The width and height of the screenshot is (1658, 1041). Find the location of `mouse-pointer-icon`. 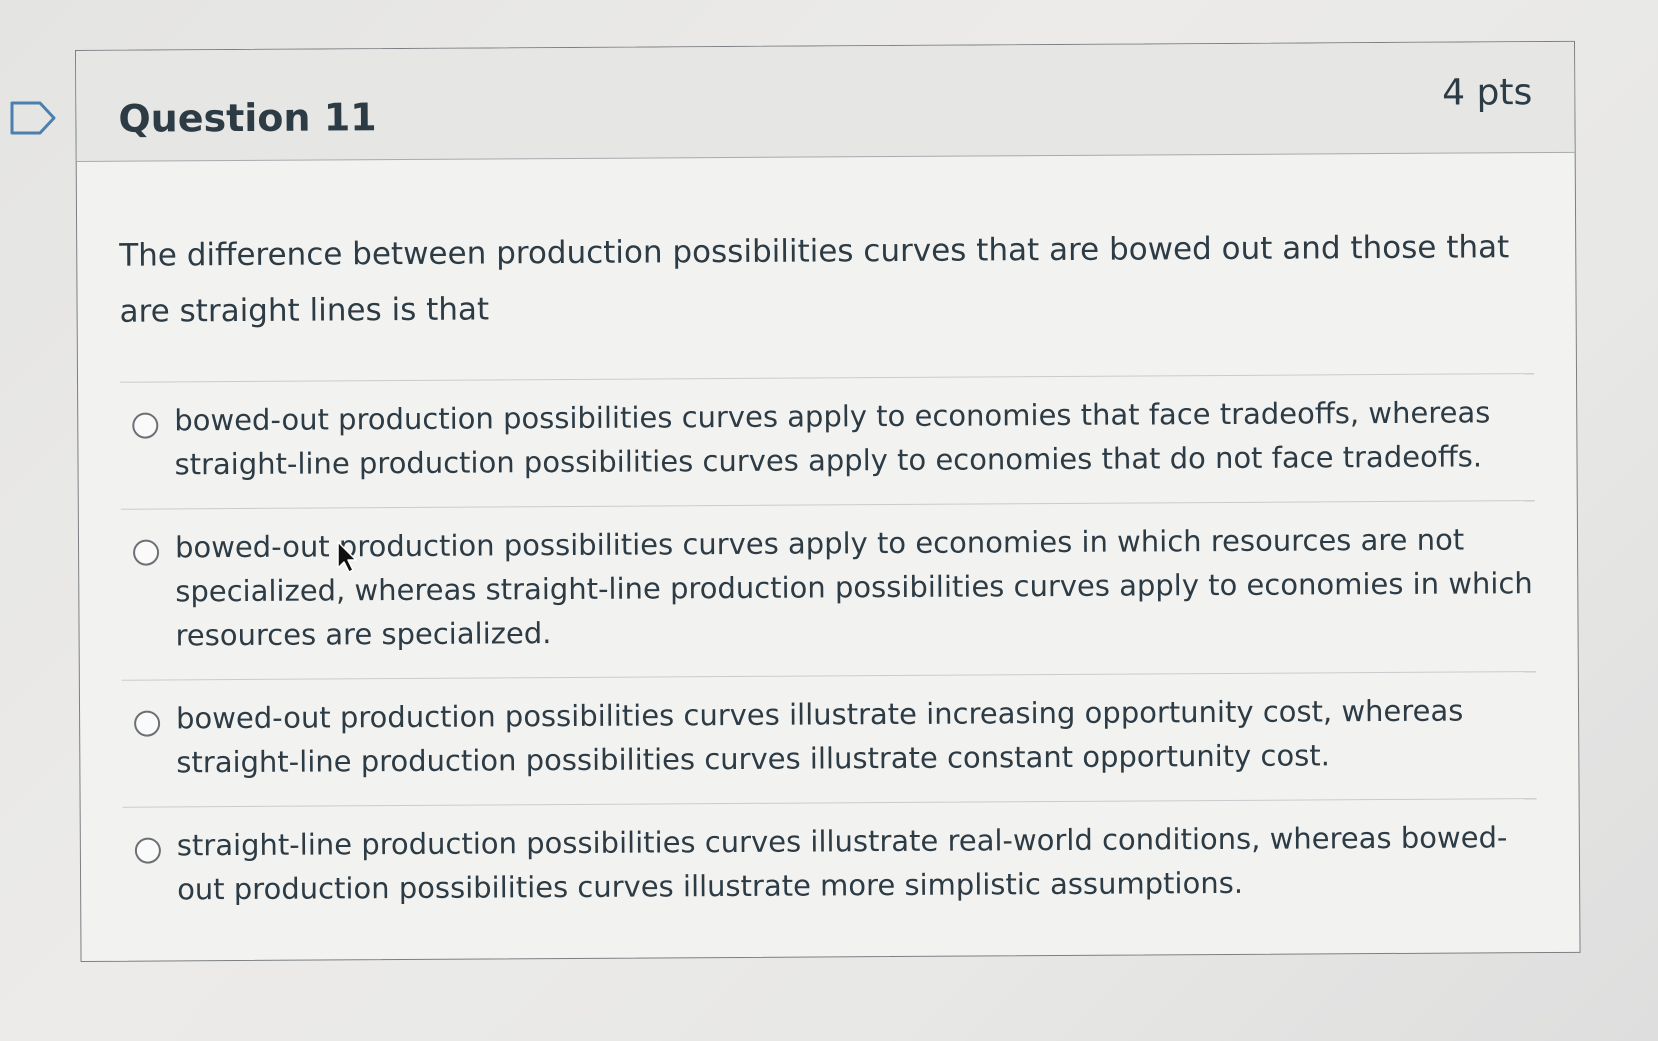

mouse-pointer-icon is located at coordinates (347, 557).